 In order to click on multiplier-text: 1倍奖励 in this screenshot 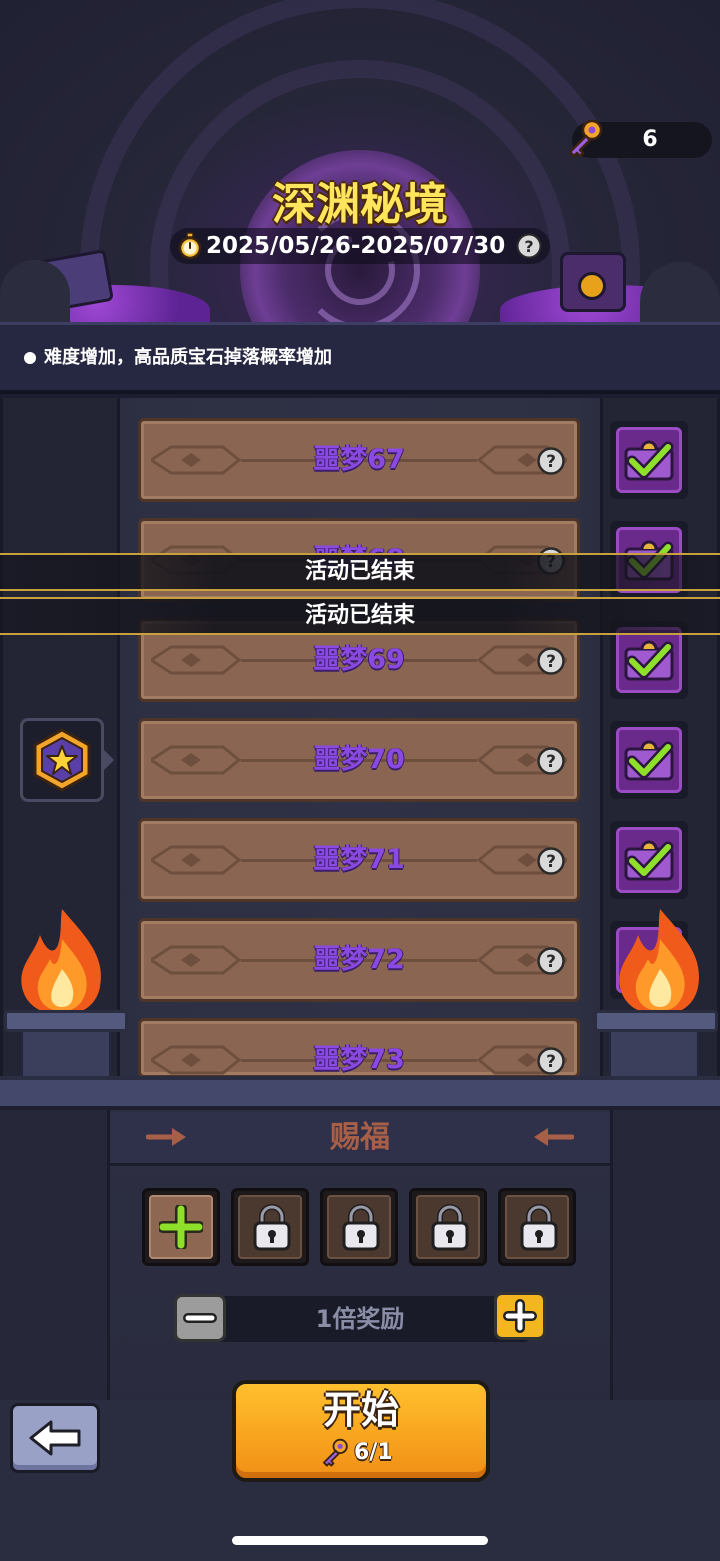, I will do `click(360, 1319)`.